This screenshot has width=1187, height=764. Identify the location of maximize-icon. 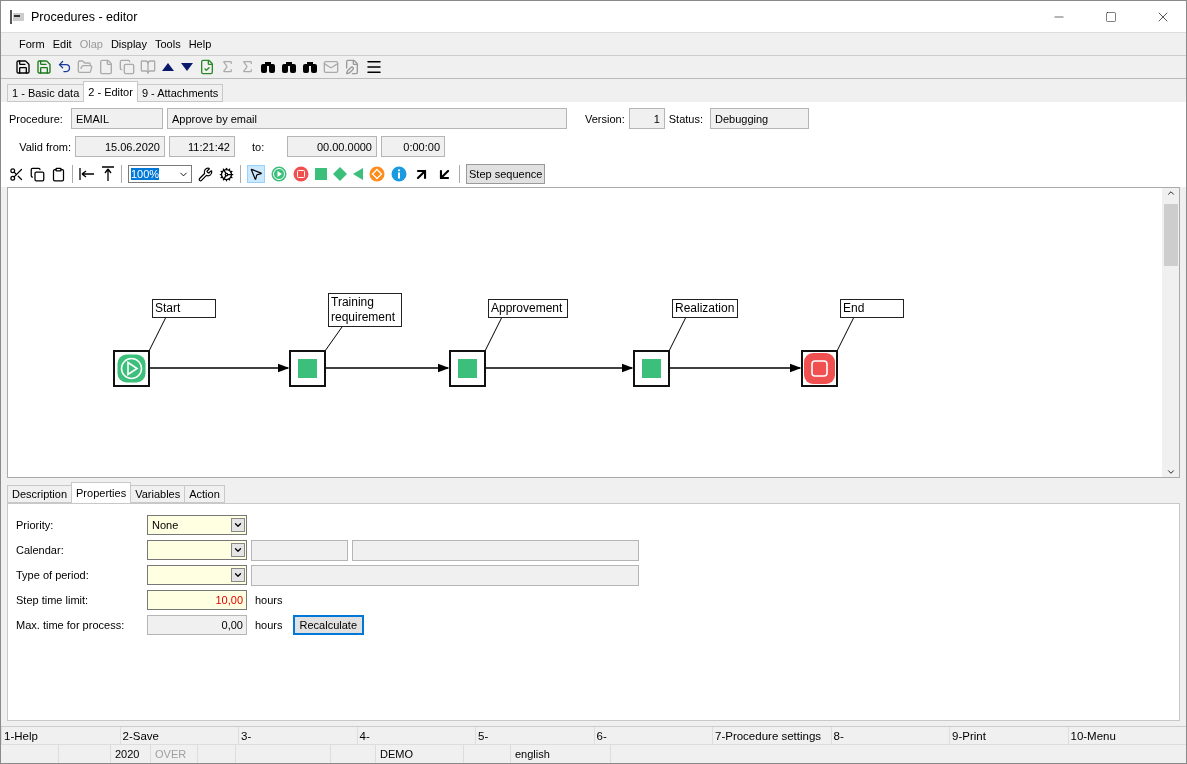
(1111, 16).